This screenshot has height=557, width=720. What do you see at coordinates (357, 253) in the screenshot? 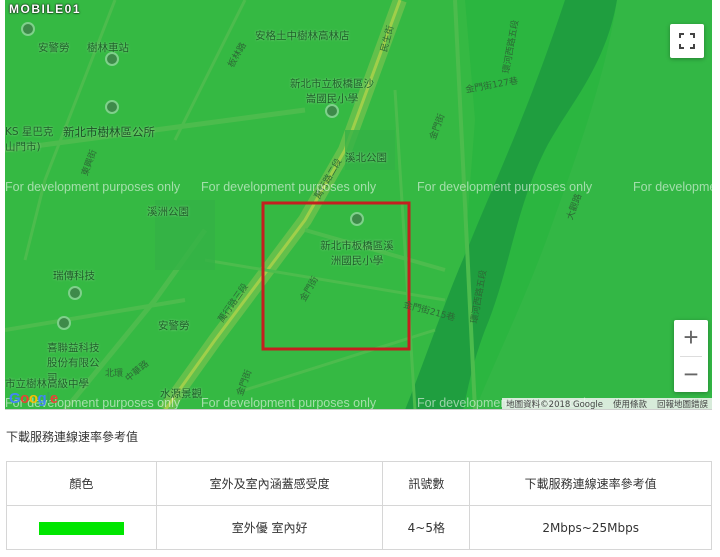
I see `map-label: 新北市板橋區溪洲國民小學` at bounding box center [357, 253].